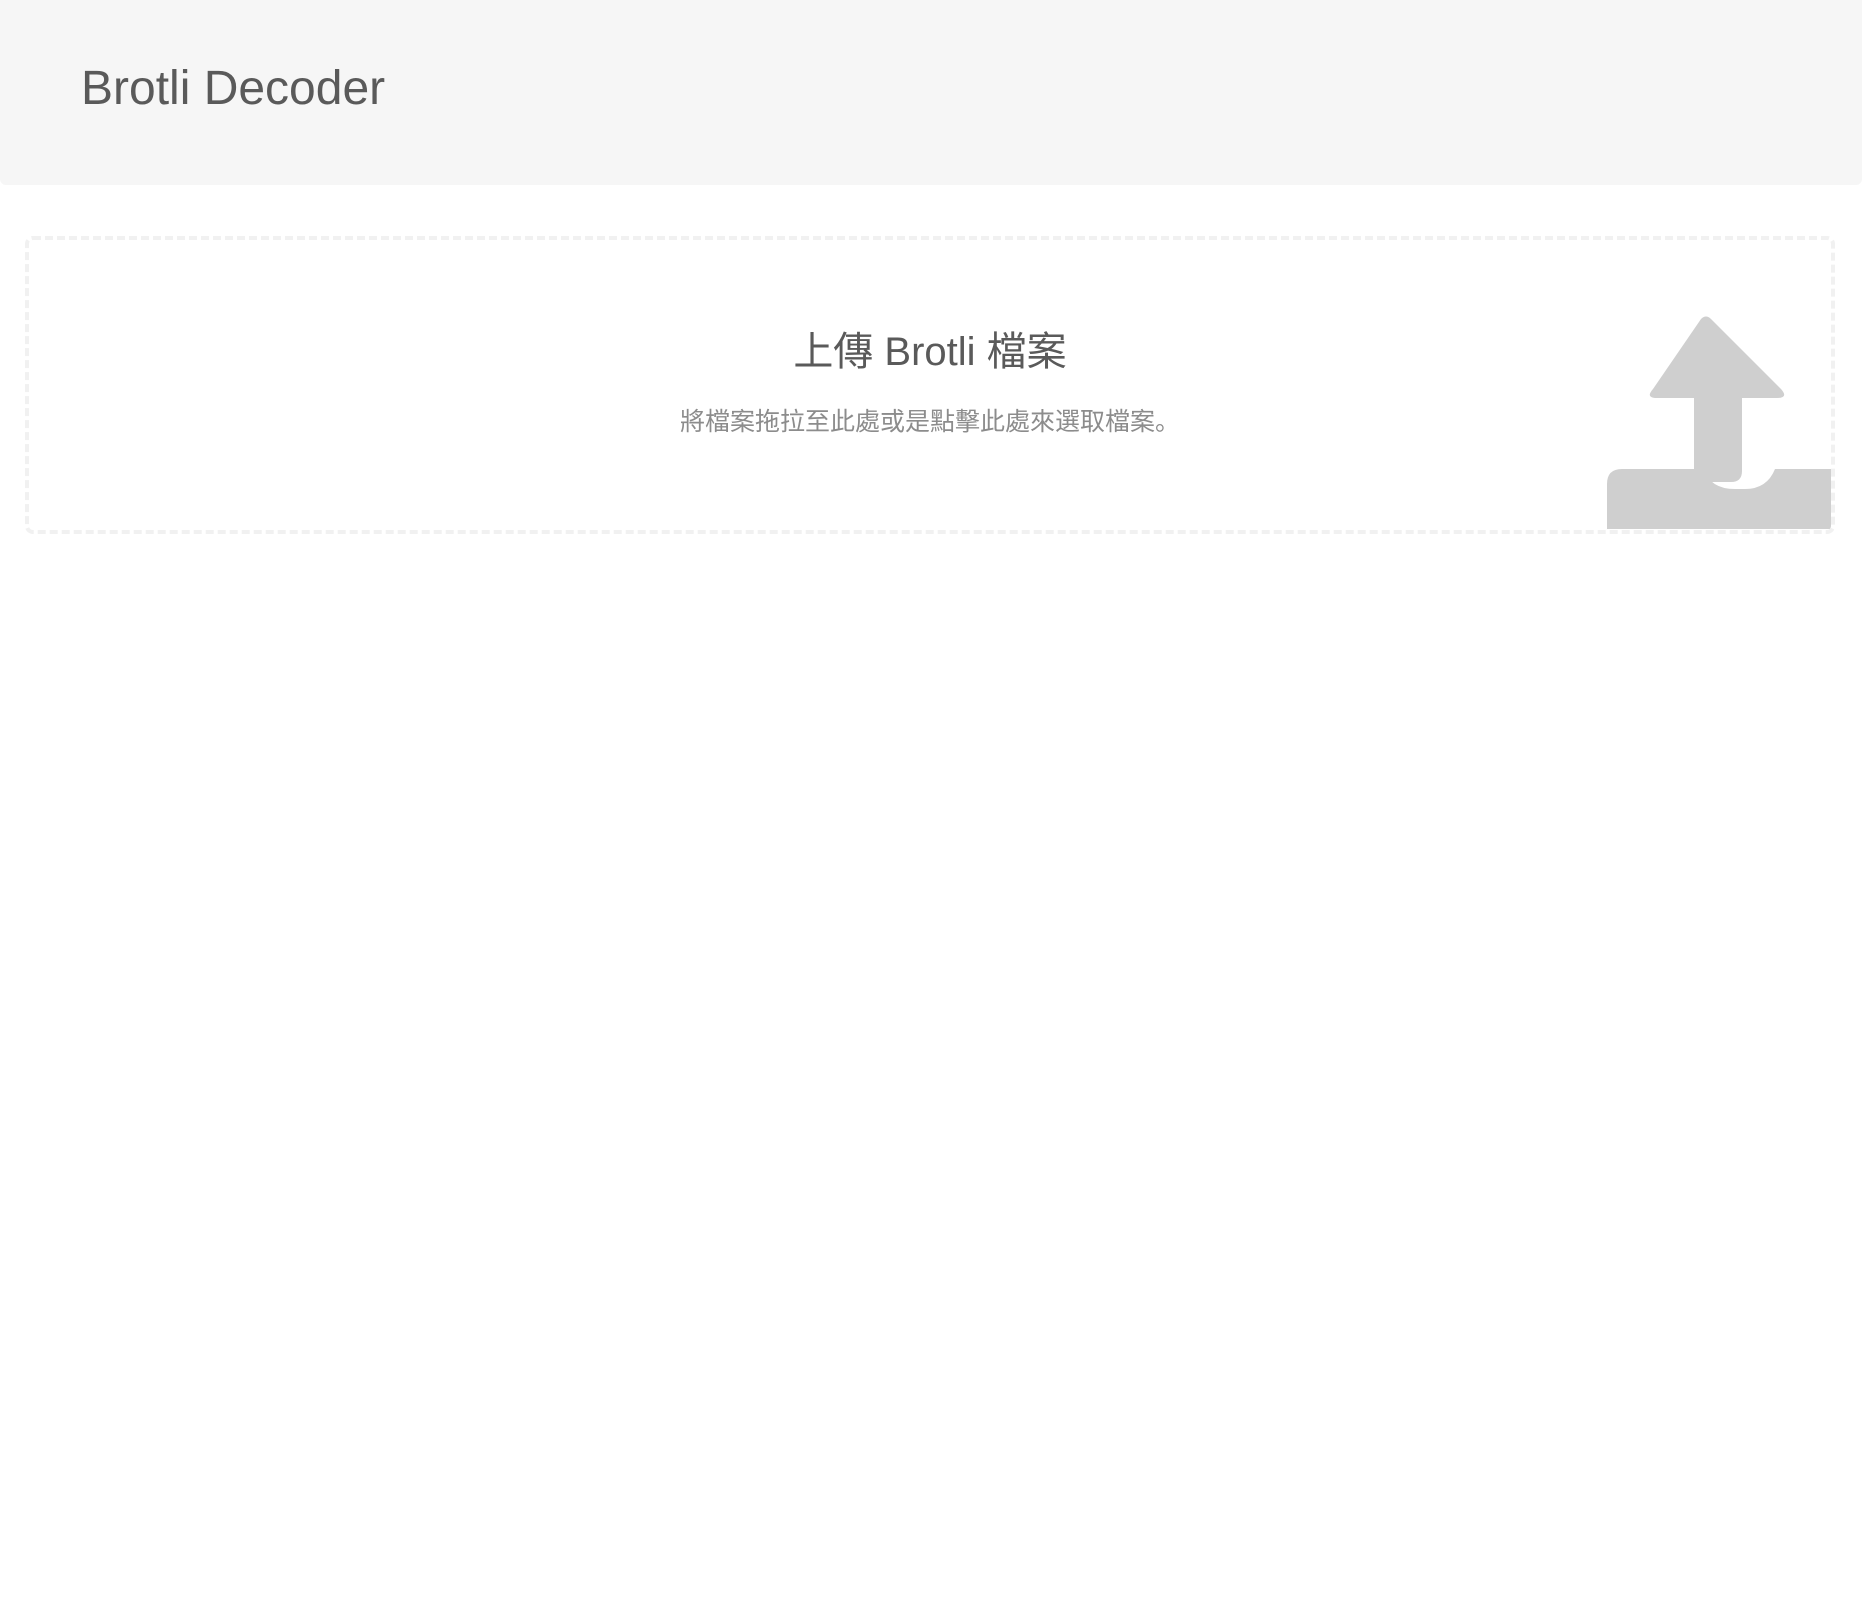  What do you see at coordinates (930, 352) in the screenshot?
I see `dropzone-title: 上傳 Brotli 檔案` at bounding box center [930, 352].